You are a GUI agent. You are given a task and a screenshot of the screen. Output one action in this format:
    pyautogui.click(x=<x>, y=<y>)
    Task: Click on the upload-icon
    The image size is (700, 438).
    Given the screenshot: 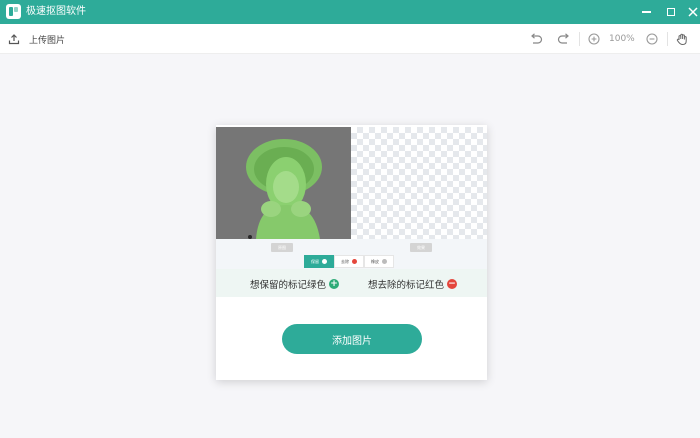 What is the action you would take?
    pyautogui.click(x=14, y=39)
    